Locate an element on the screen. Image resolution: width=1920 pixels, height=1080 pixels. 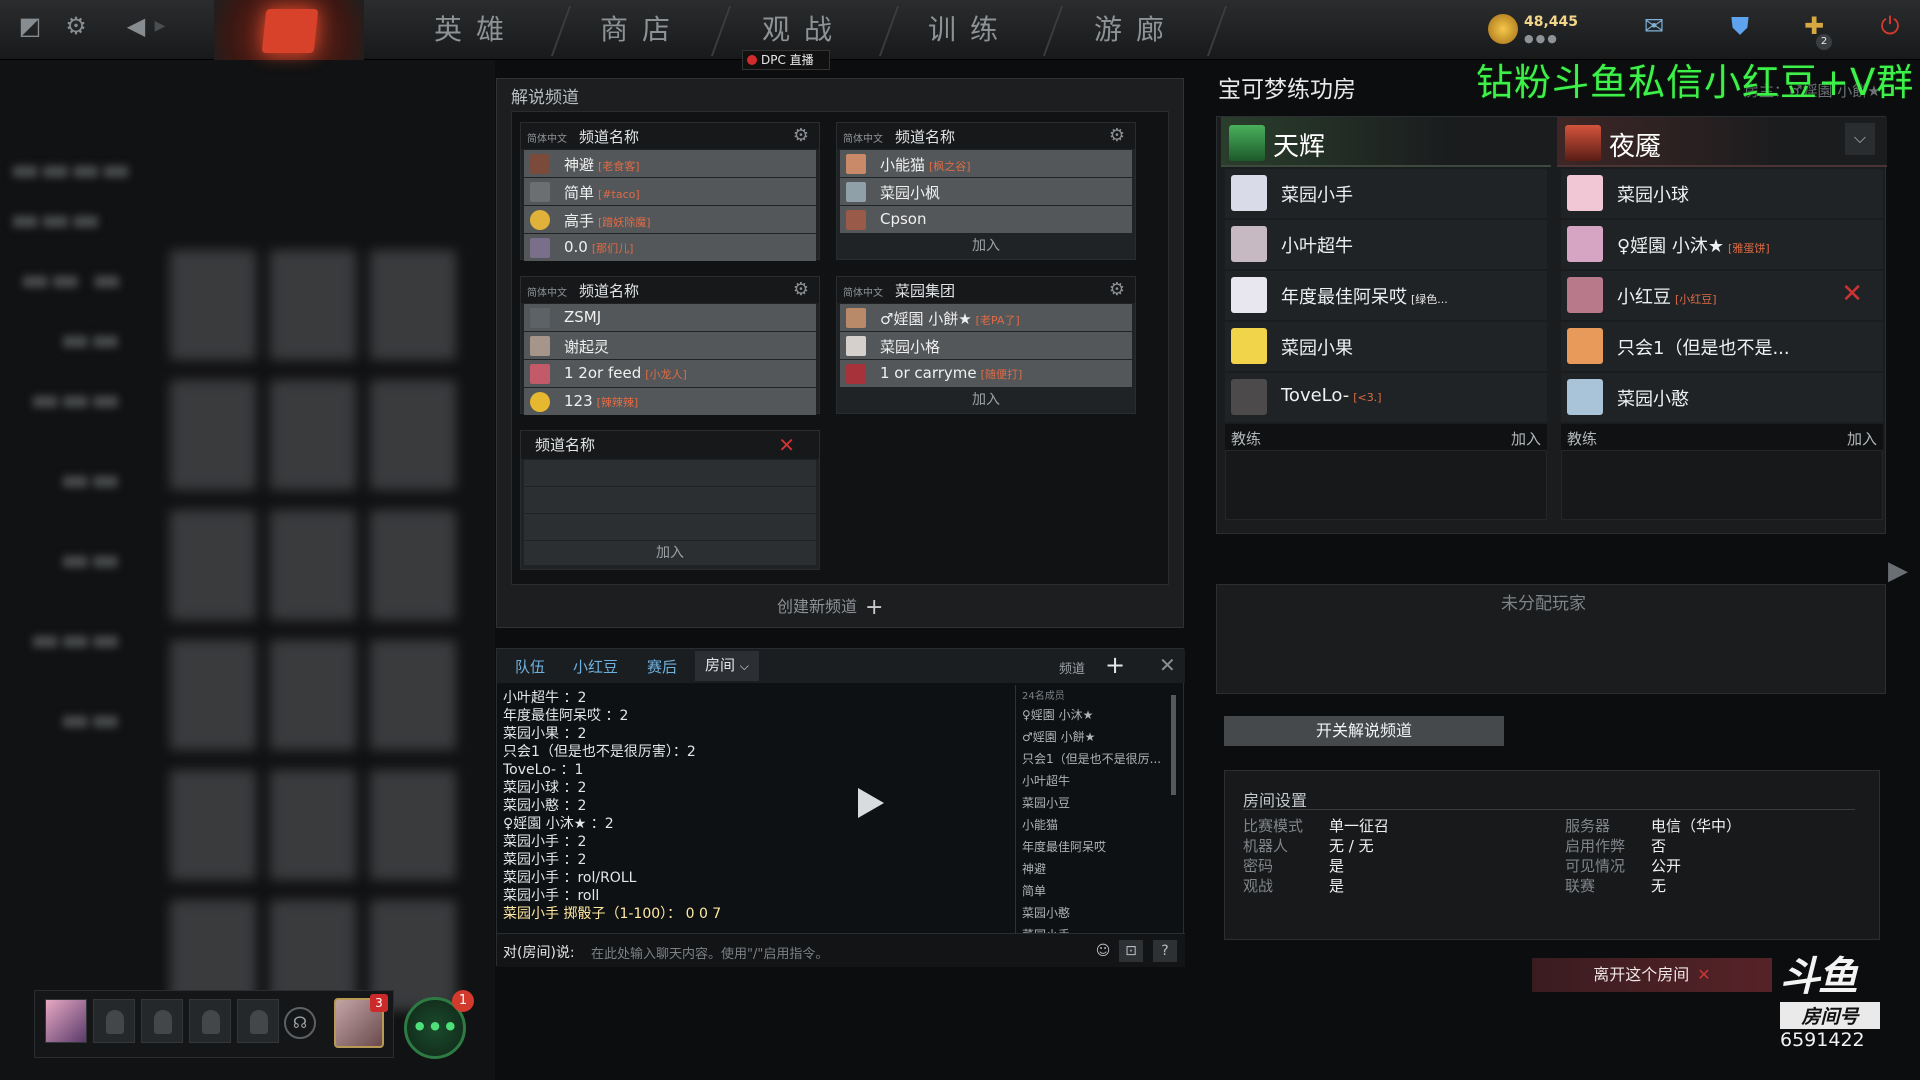
create-channel-label: 创建新频道 is located at coordinates (817, 606).